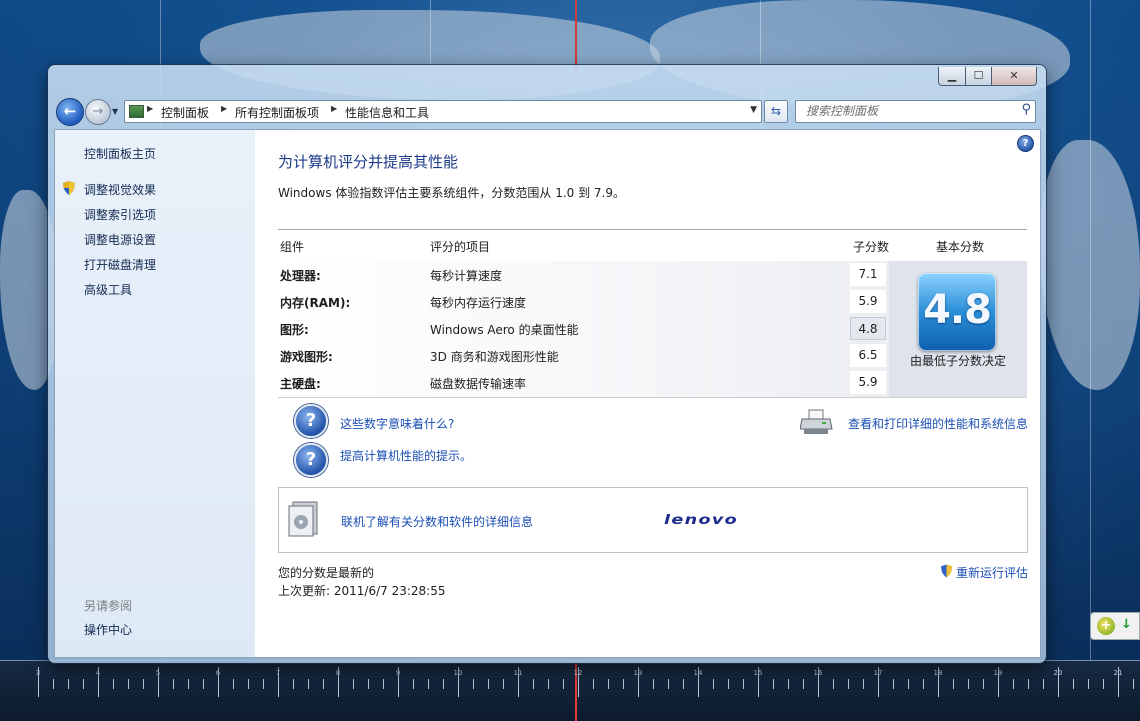  What do you see at coordinates (938, 423) in the screenshot?
I see `link-print-details: 查看和打印详细的性能和系统信息` at bounding box center [938, 423].